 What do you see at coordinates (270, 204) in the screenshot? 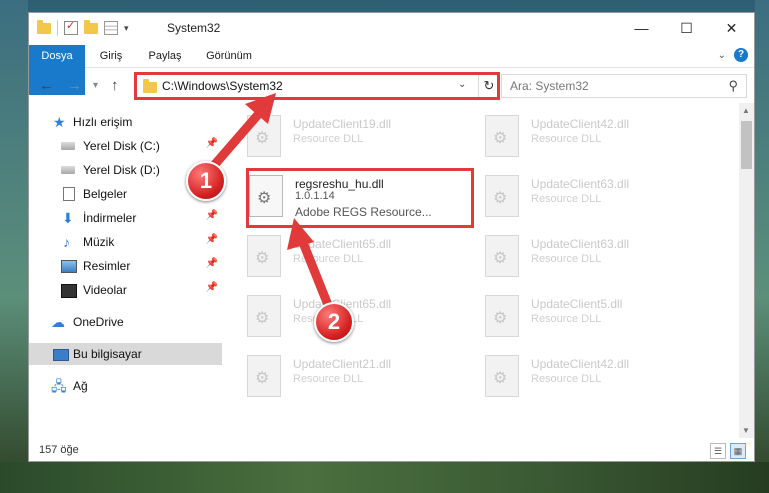
I see `annotation-arrows` at bounding box center [270, 204].